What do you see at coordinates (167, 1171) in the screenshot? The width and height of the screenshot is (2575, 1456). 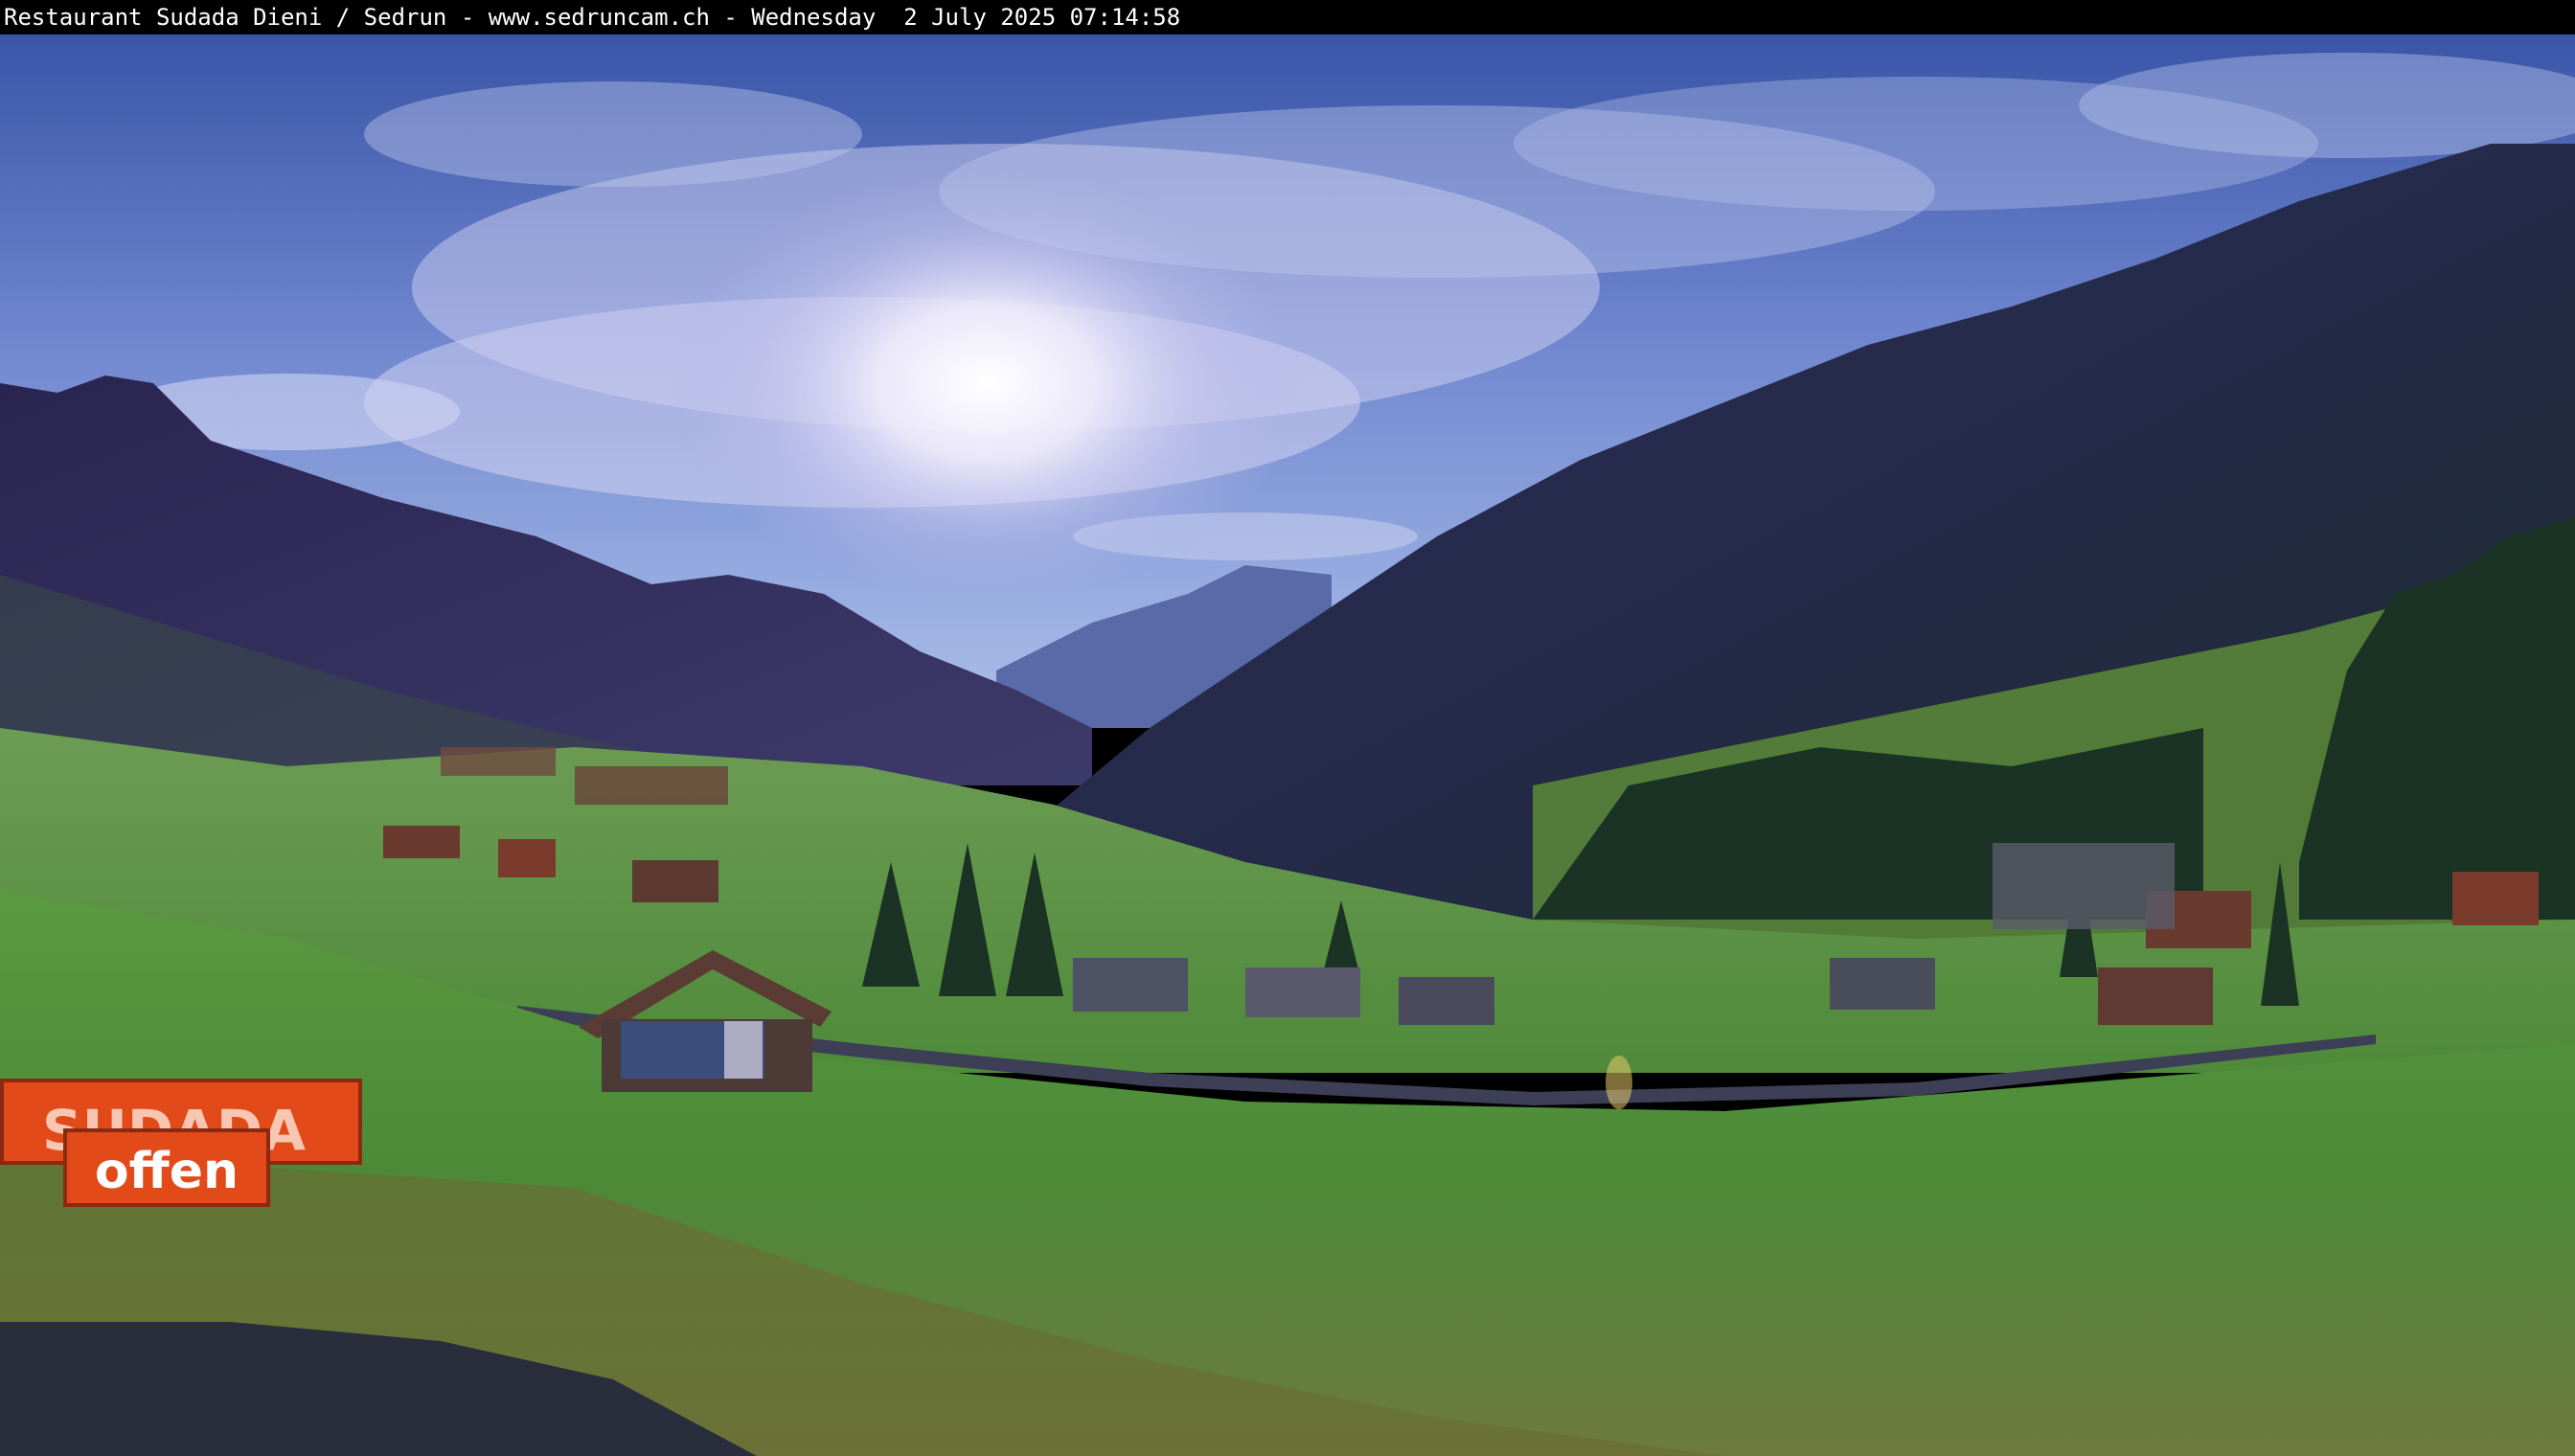 I see `sign-status: offen` at bounding box center [167, 1171].